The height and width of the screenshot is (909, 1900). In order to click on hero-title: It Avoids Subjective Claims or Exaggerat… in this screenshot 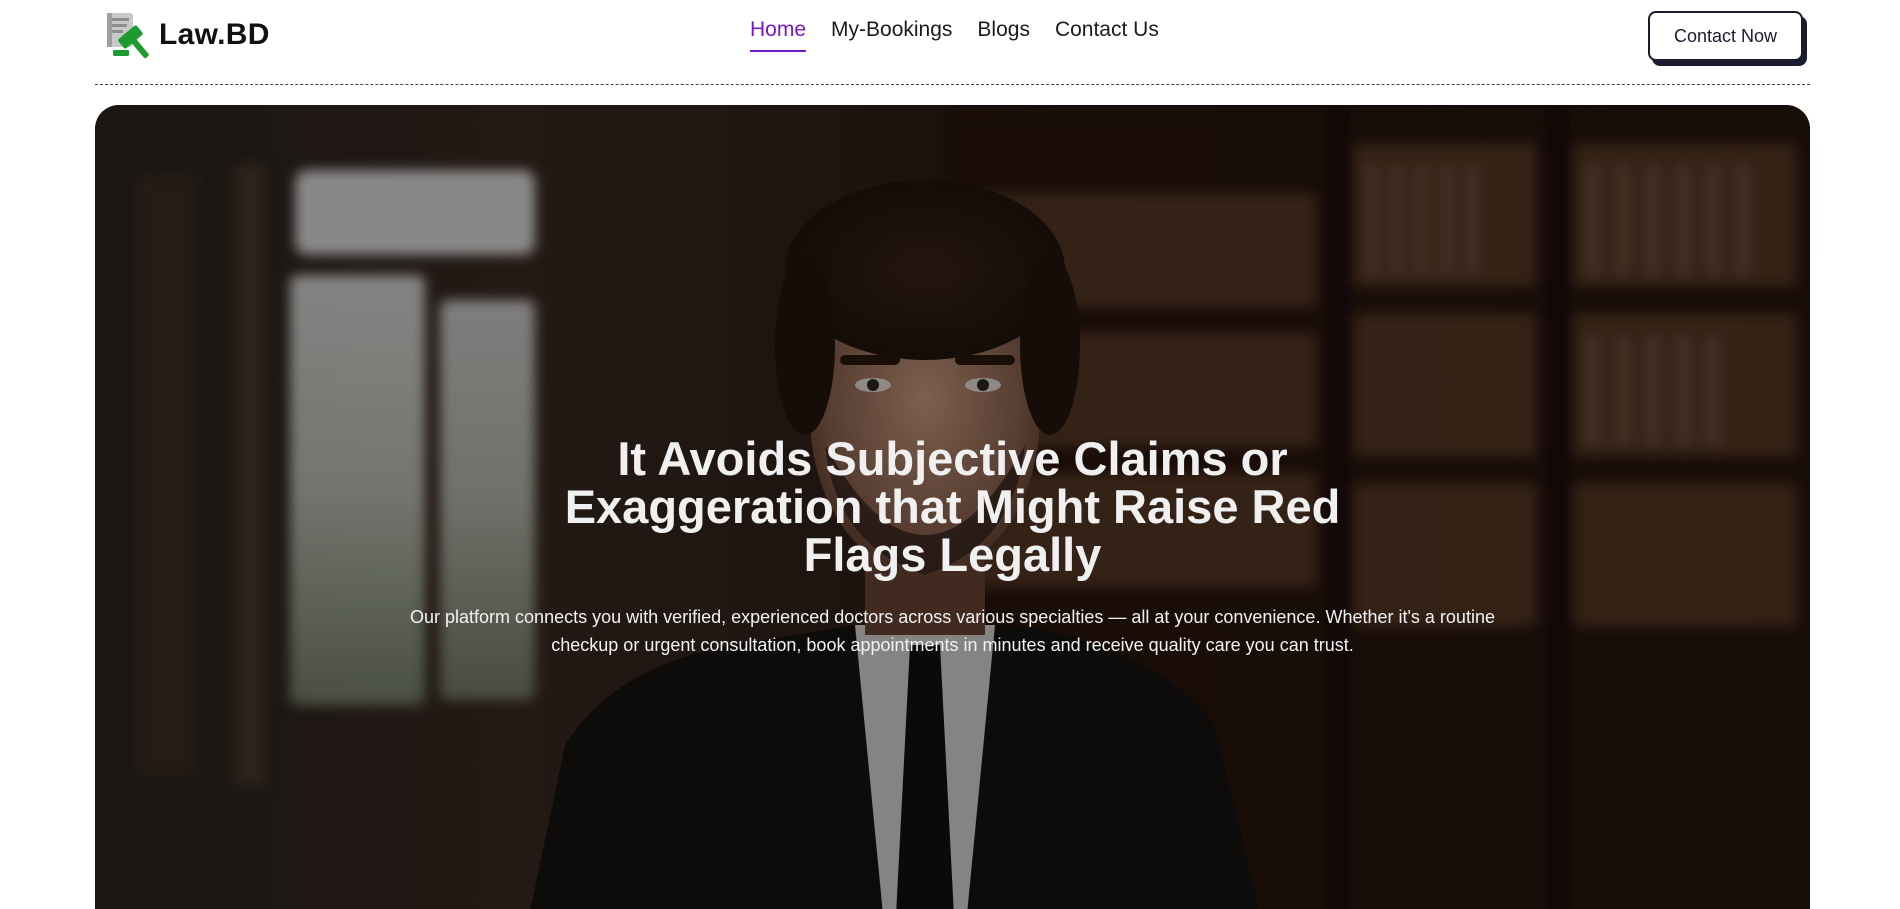, I will do `click(952, 506)`.